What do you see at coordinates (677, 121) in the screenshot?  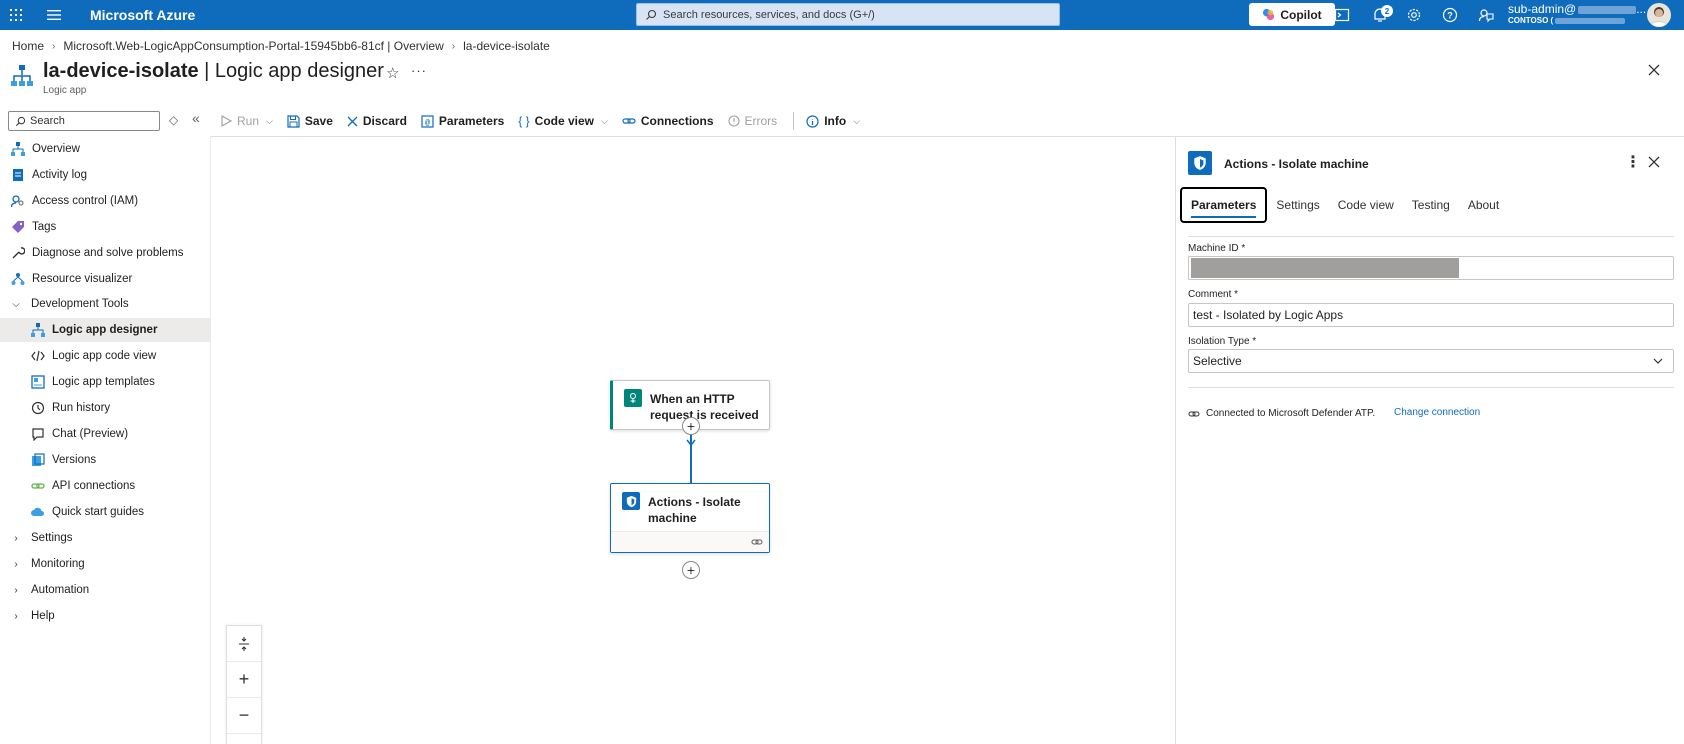 I see `connections-label: Connections` at bounding box center [677, 121].